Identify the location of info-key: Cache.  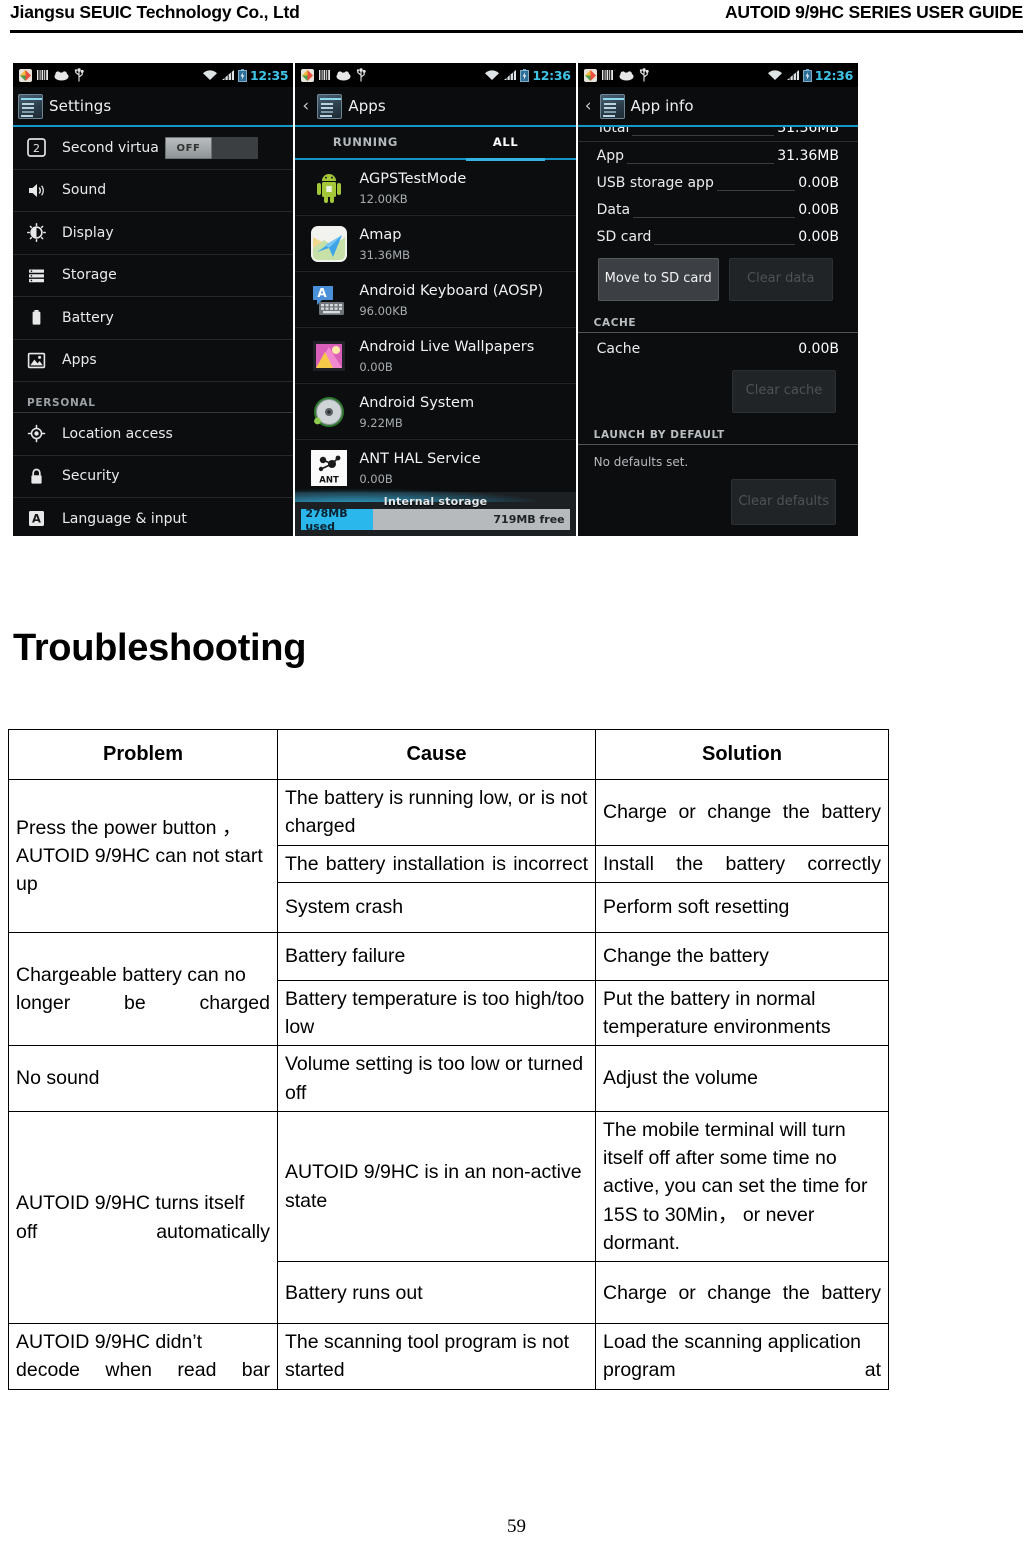
(618, 348).